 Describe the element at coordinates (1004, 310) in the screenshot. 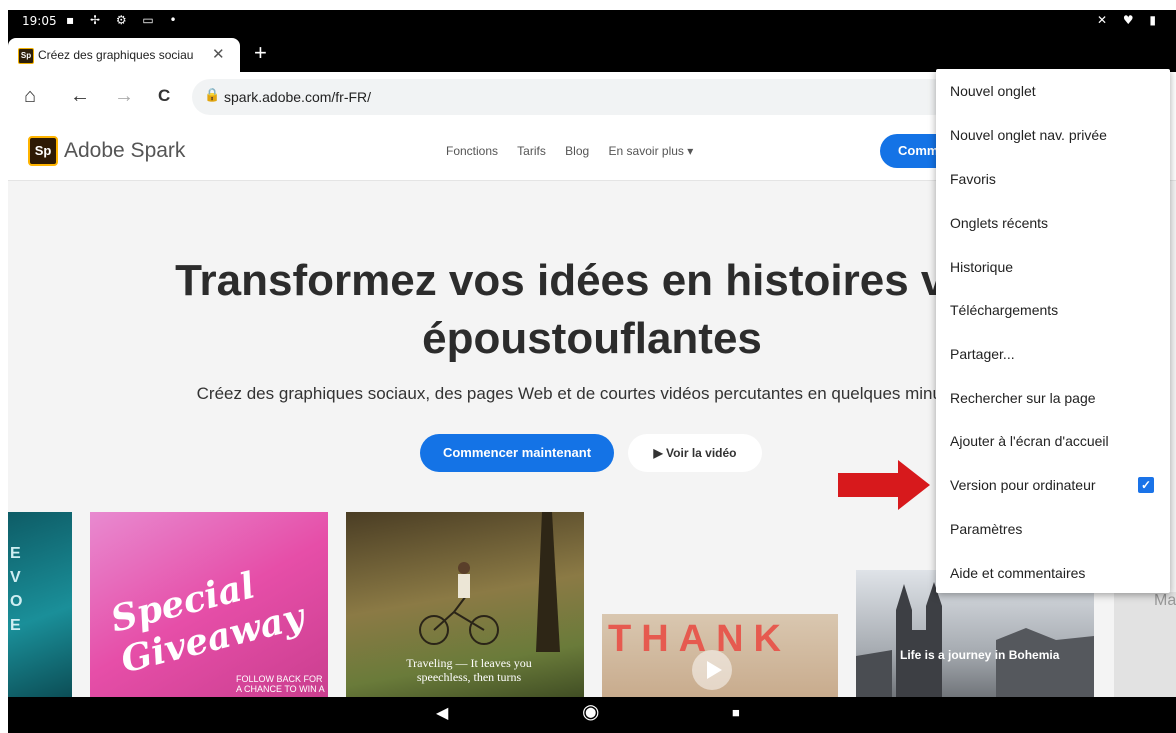

I see `menu-item-downloads: Téléchargements` at that location.